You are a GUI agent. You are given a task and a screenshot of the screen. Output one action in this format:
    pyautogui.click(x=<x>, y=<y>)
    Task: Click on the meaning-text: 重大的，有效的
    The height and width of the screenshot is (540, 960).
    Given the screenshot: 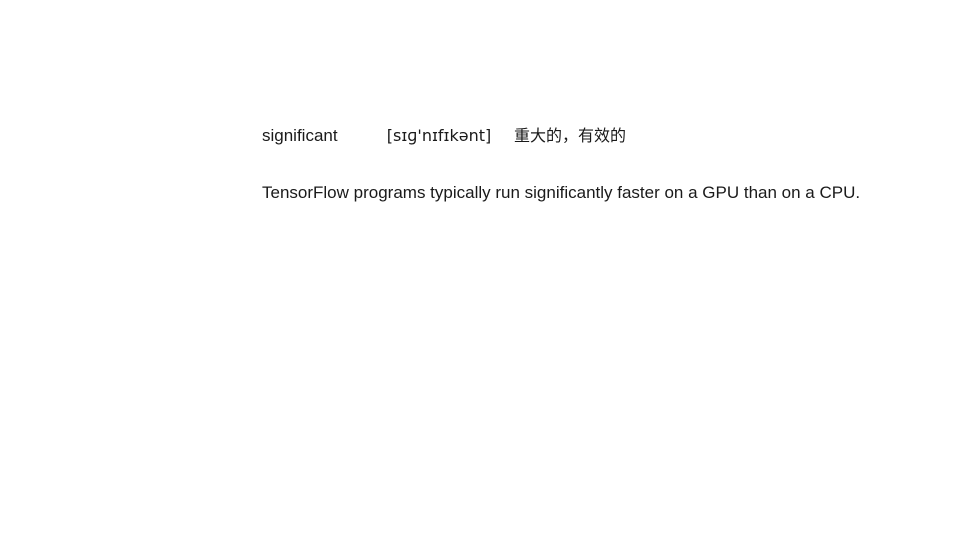 What is the action you would take?
    pyautogui.click(x=569, y=135)
    